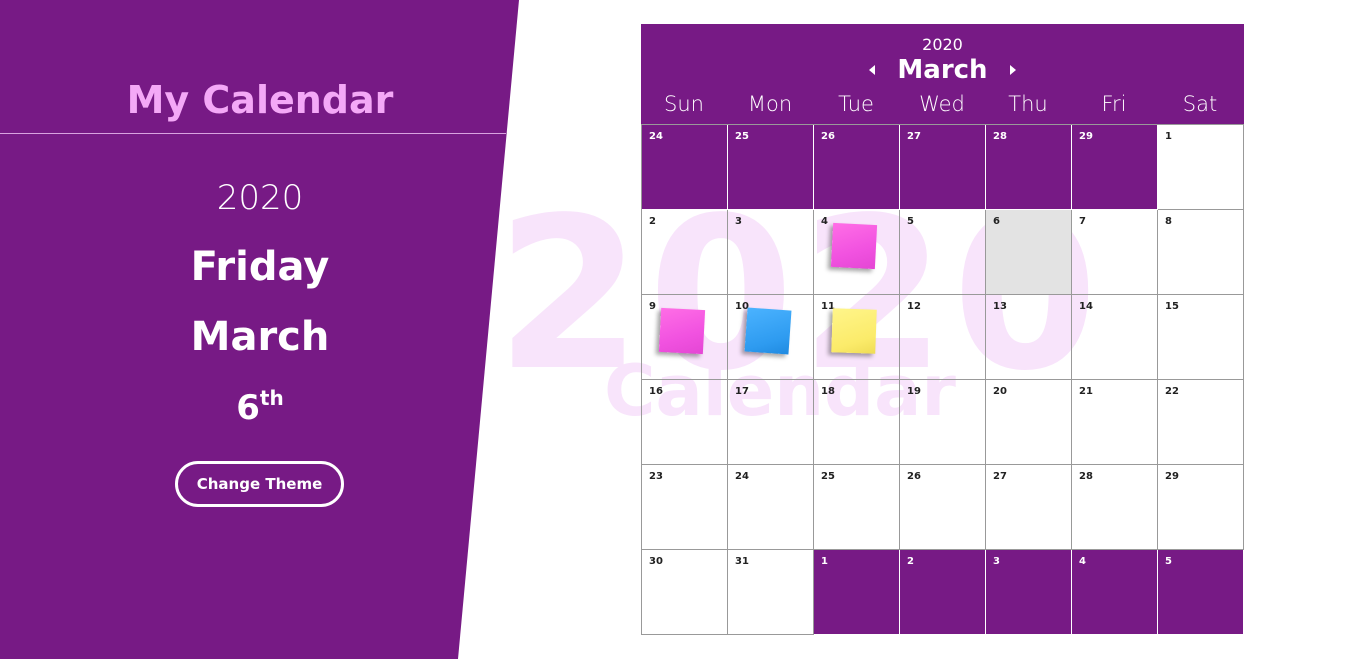 This screenshot has width=1366, height=659. I want to click on caret-left-icon, so click(872, 70).